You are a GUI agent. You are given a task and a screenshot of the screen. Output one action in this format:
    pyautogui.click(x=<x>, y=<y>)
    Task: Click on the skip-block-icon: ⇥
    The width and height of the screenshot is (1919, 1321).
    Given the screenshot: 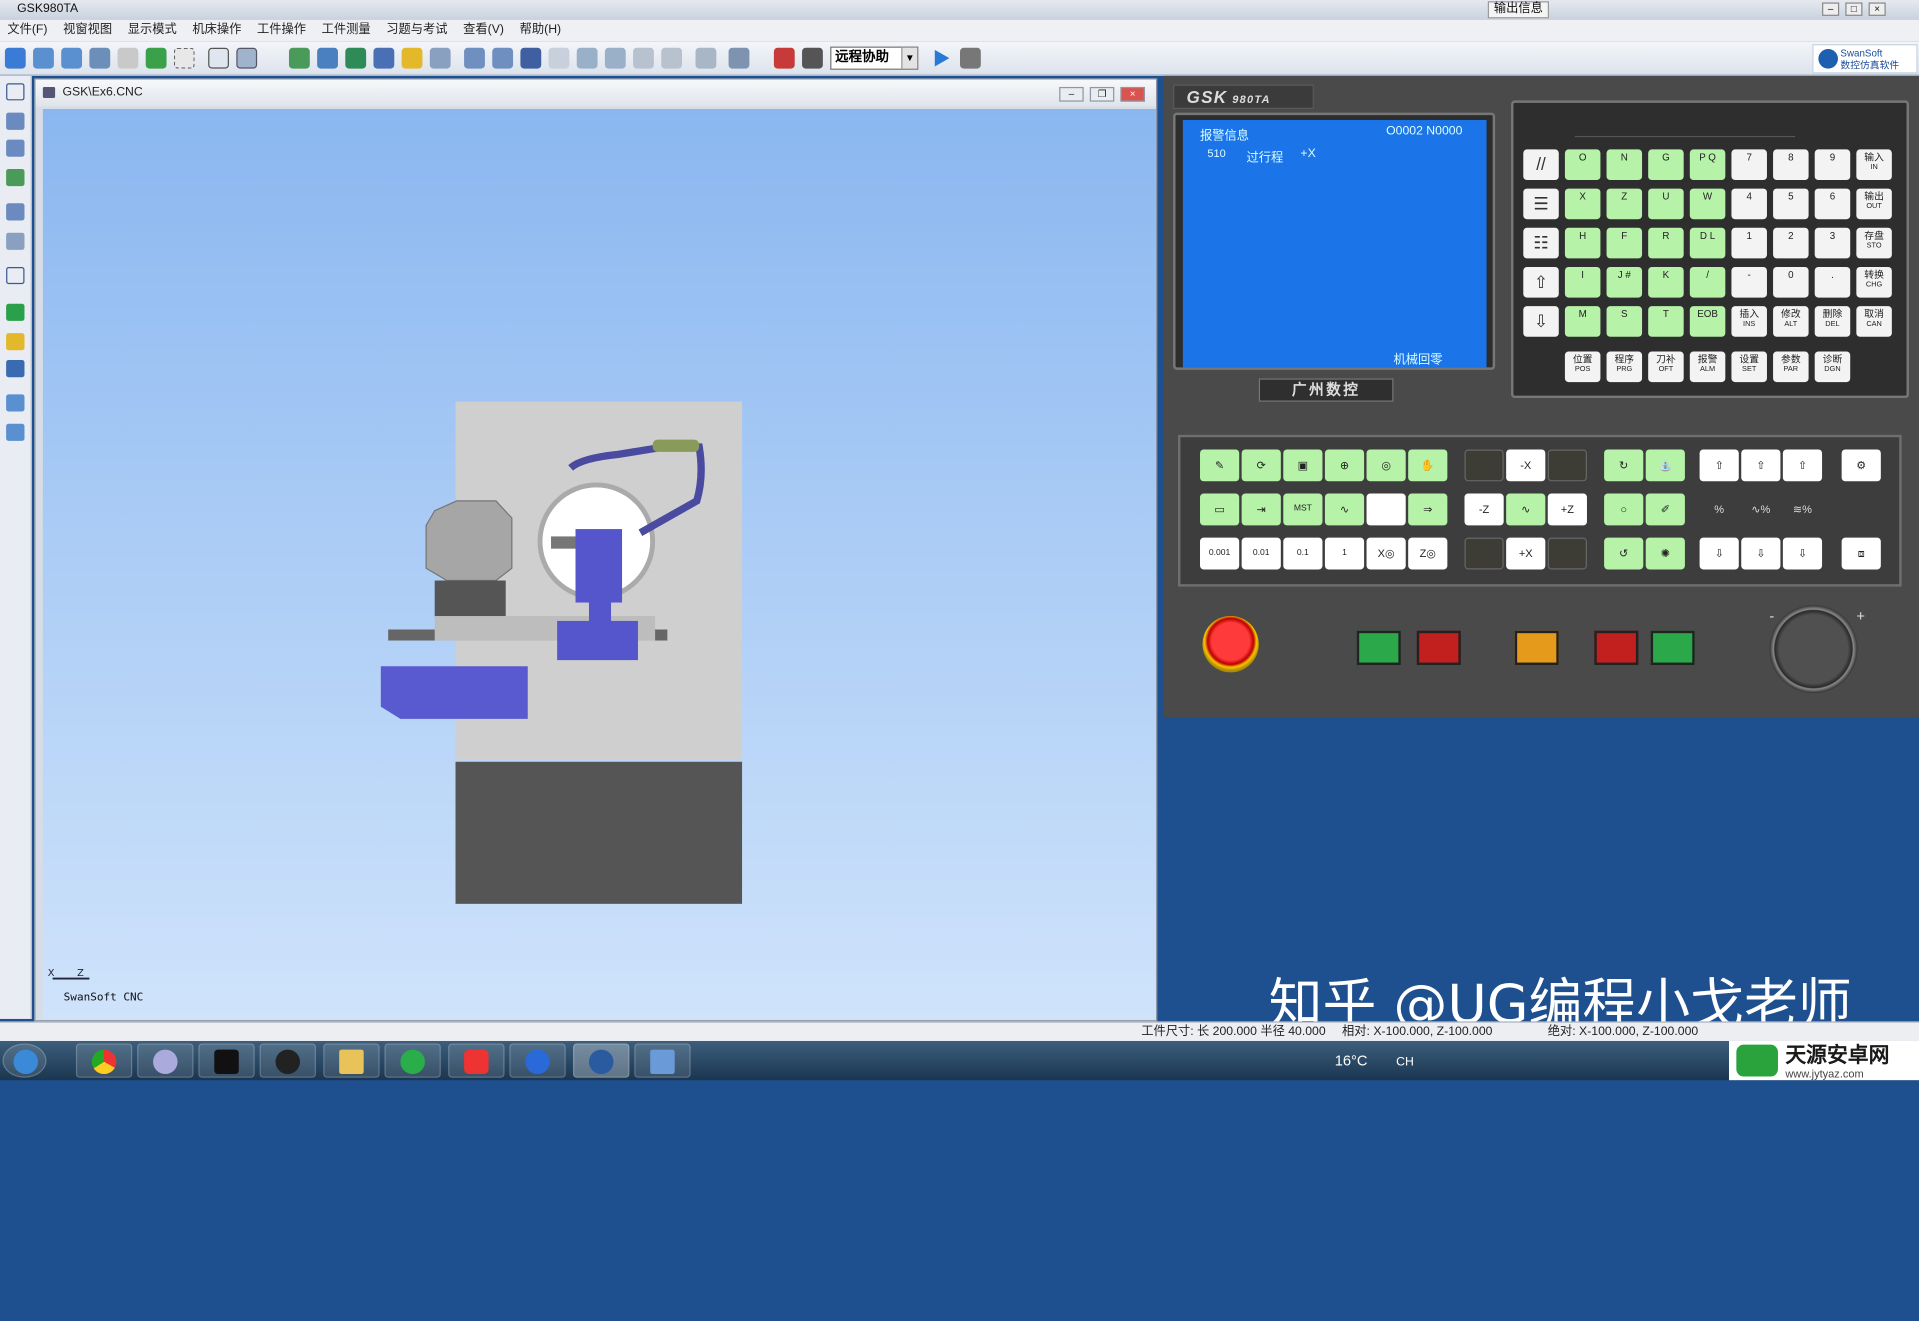 What is the action you would take?
    pyautogui.click(x=1261, y=509)
    